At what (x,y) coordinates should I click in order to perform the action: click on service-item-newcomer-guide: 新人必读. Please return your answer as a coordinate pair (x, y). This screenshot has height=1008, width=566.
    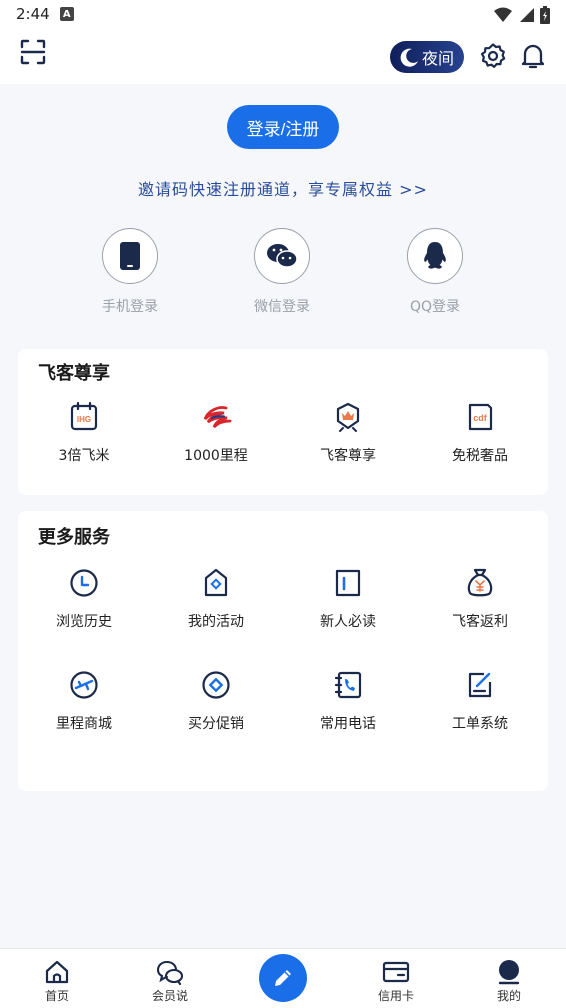
    Looking at the image, I should click on (348, 599).